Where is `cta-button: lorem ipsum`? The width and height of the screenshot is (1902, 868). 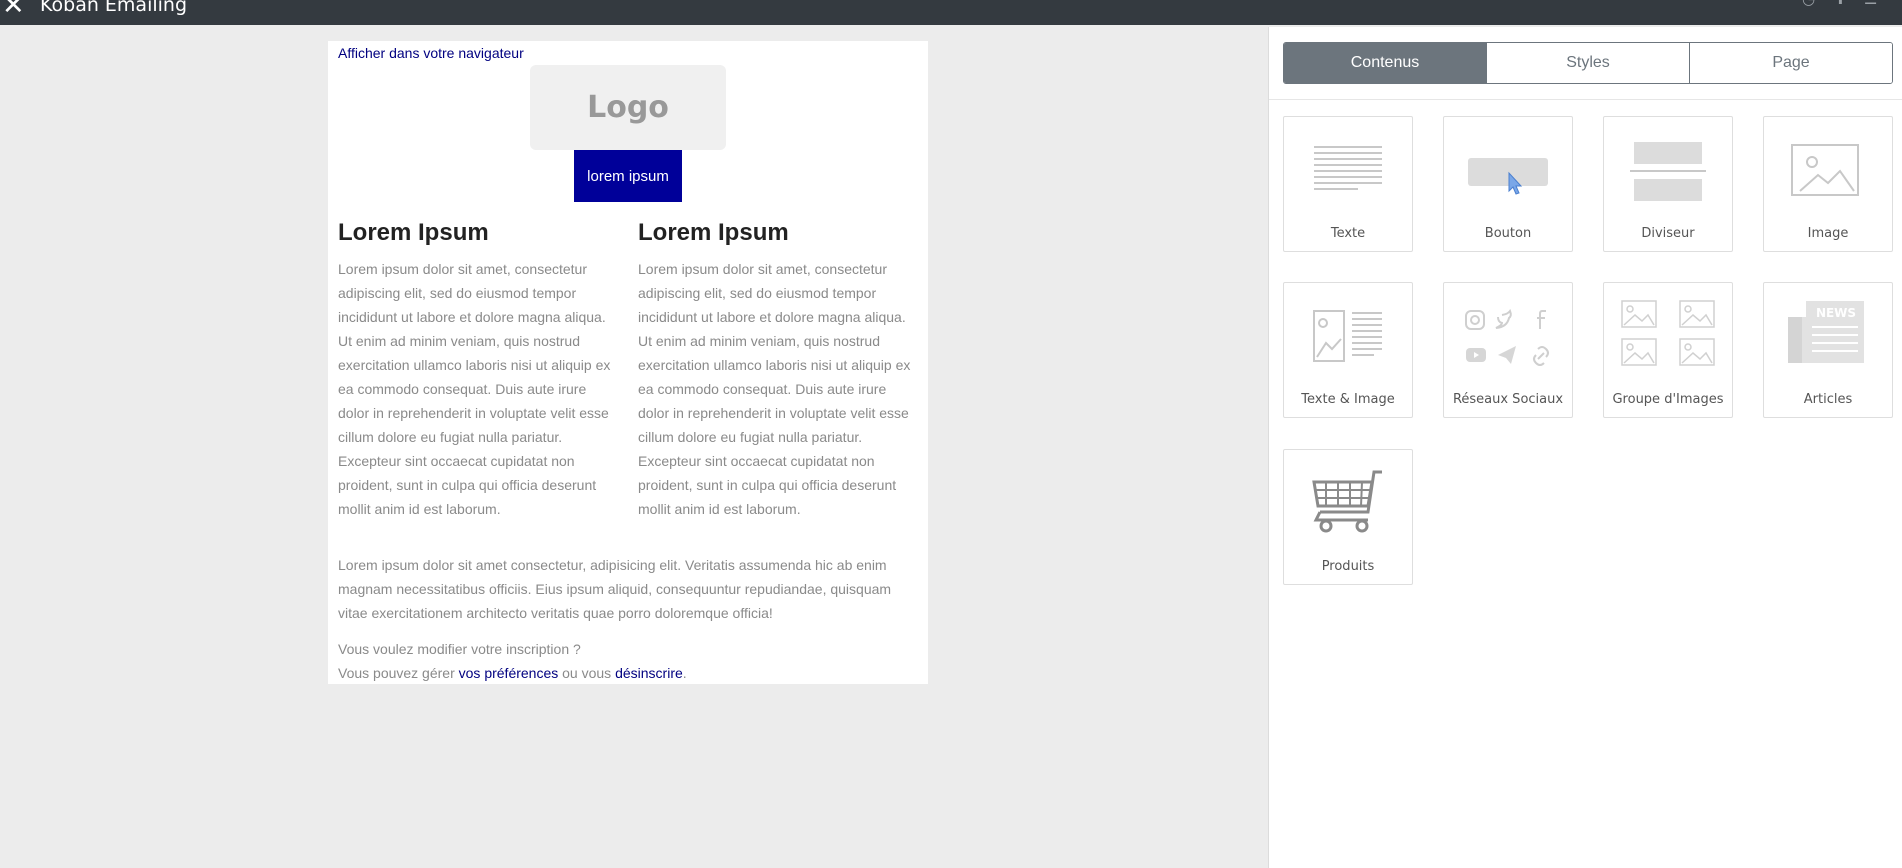 cta-button: lorem ipsum is located at coordinates (628, 176).